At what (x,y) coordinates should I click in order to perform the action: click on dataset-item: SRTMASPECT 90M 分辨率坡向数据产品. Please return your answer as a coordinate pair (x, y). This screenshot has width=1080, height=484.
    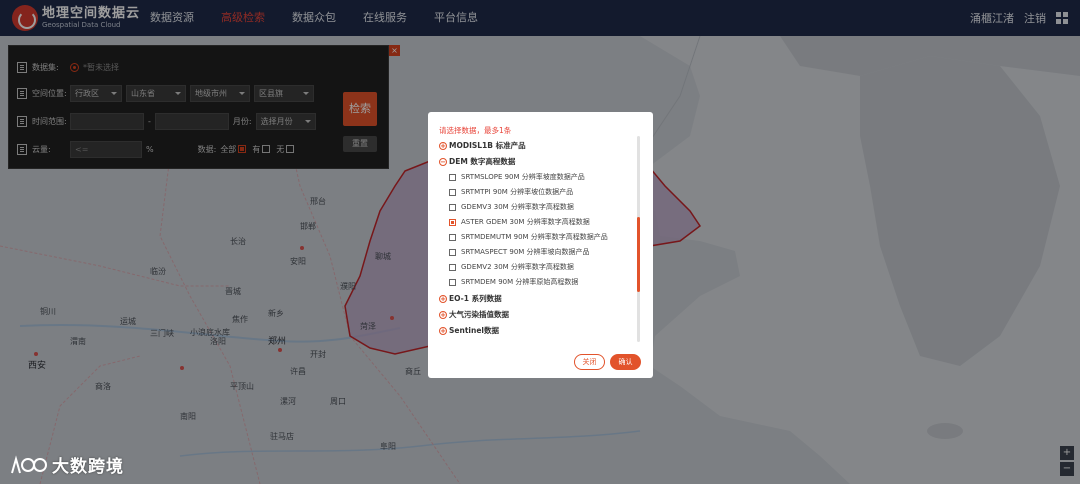
    Looking at the image, I should click on (519, 252).